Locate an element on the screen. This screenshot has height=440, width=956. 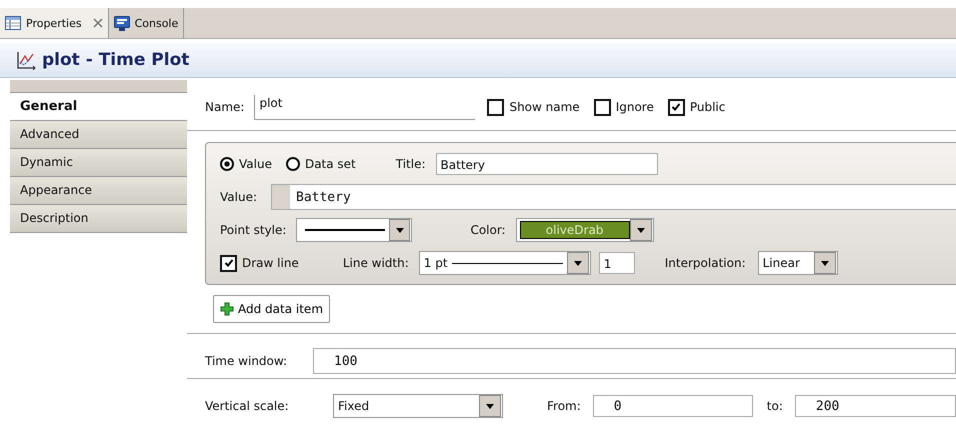
time-window-field: 100 is located at coordinates (634, 361).